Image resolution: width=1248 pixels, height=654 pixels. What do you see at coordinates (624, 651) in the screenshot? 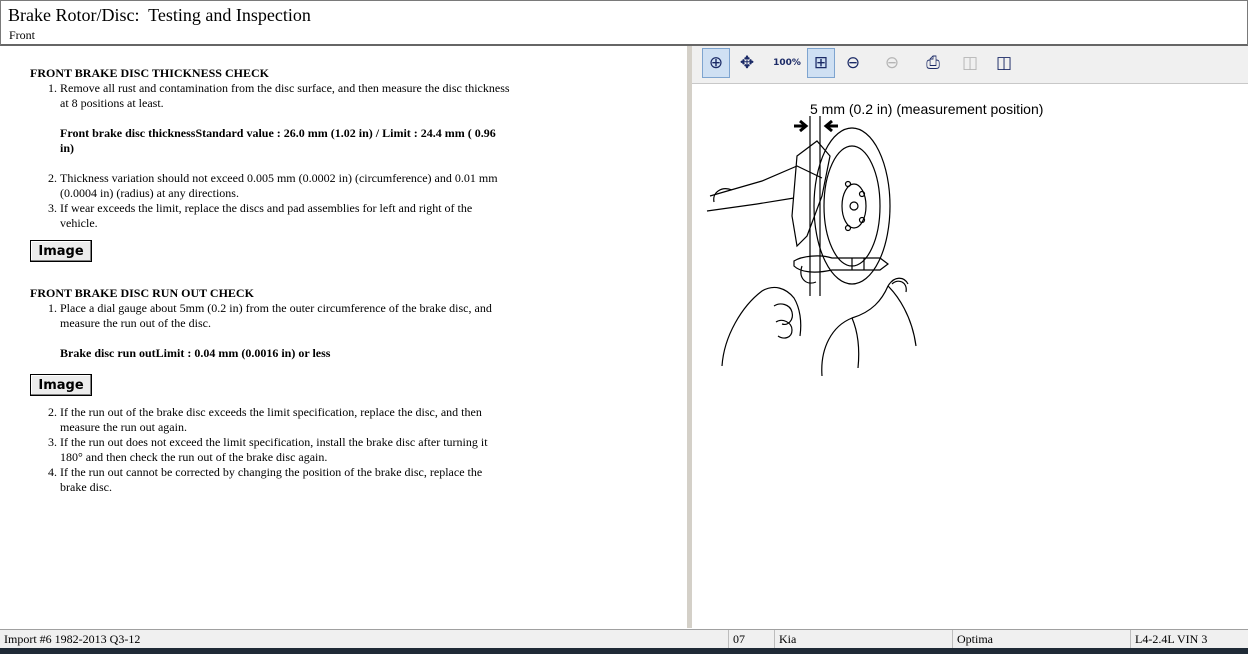
I see `os-taskbar-strip` at bounding box center [624, 651].